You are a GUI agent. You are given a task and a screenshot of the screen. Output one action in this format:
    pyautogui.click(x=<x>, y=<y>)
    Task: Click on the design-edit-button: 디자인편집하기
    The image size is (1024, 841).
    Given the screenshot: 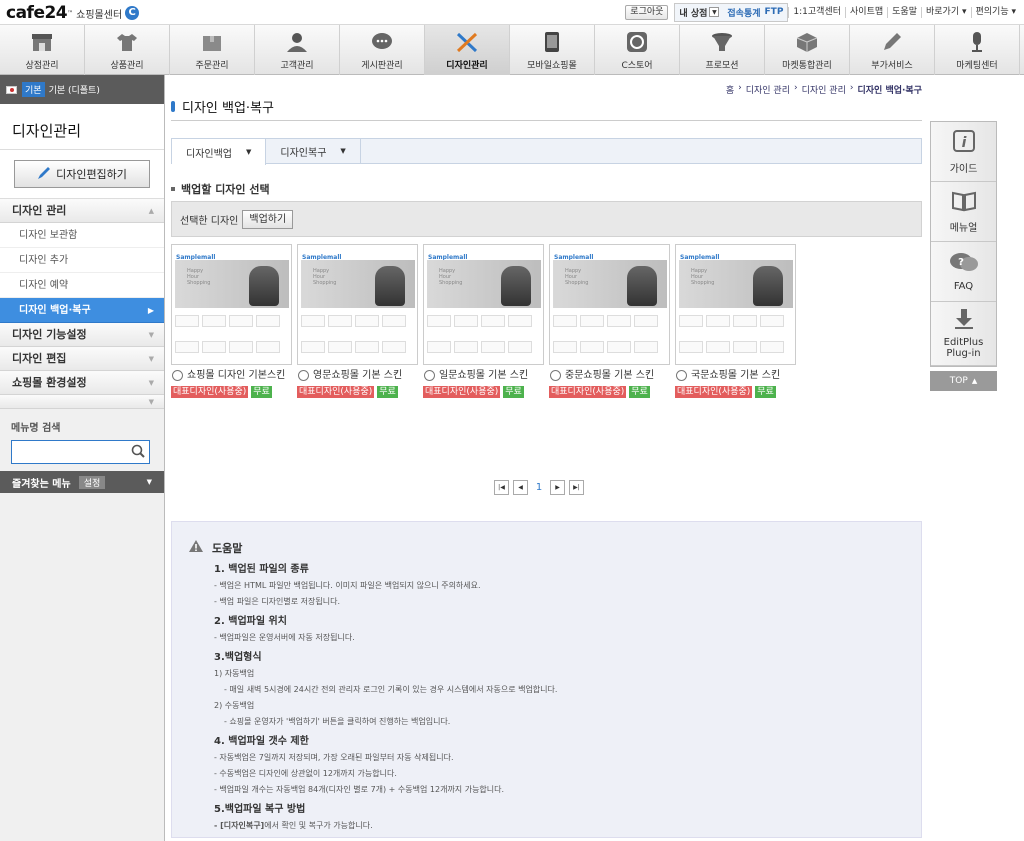 What is the action you would take?
    pyautogui.click(x=82, y=174)
    